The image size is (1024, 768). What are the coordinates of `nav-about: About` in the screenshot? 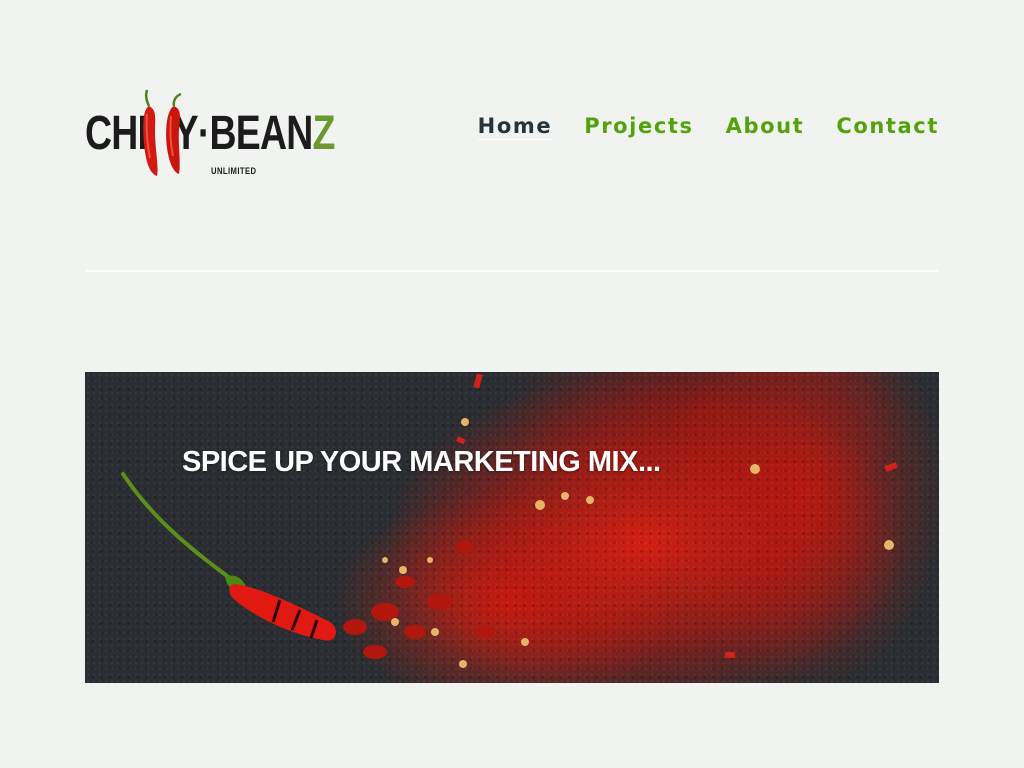 It's located at (765, 127).